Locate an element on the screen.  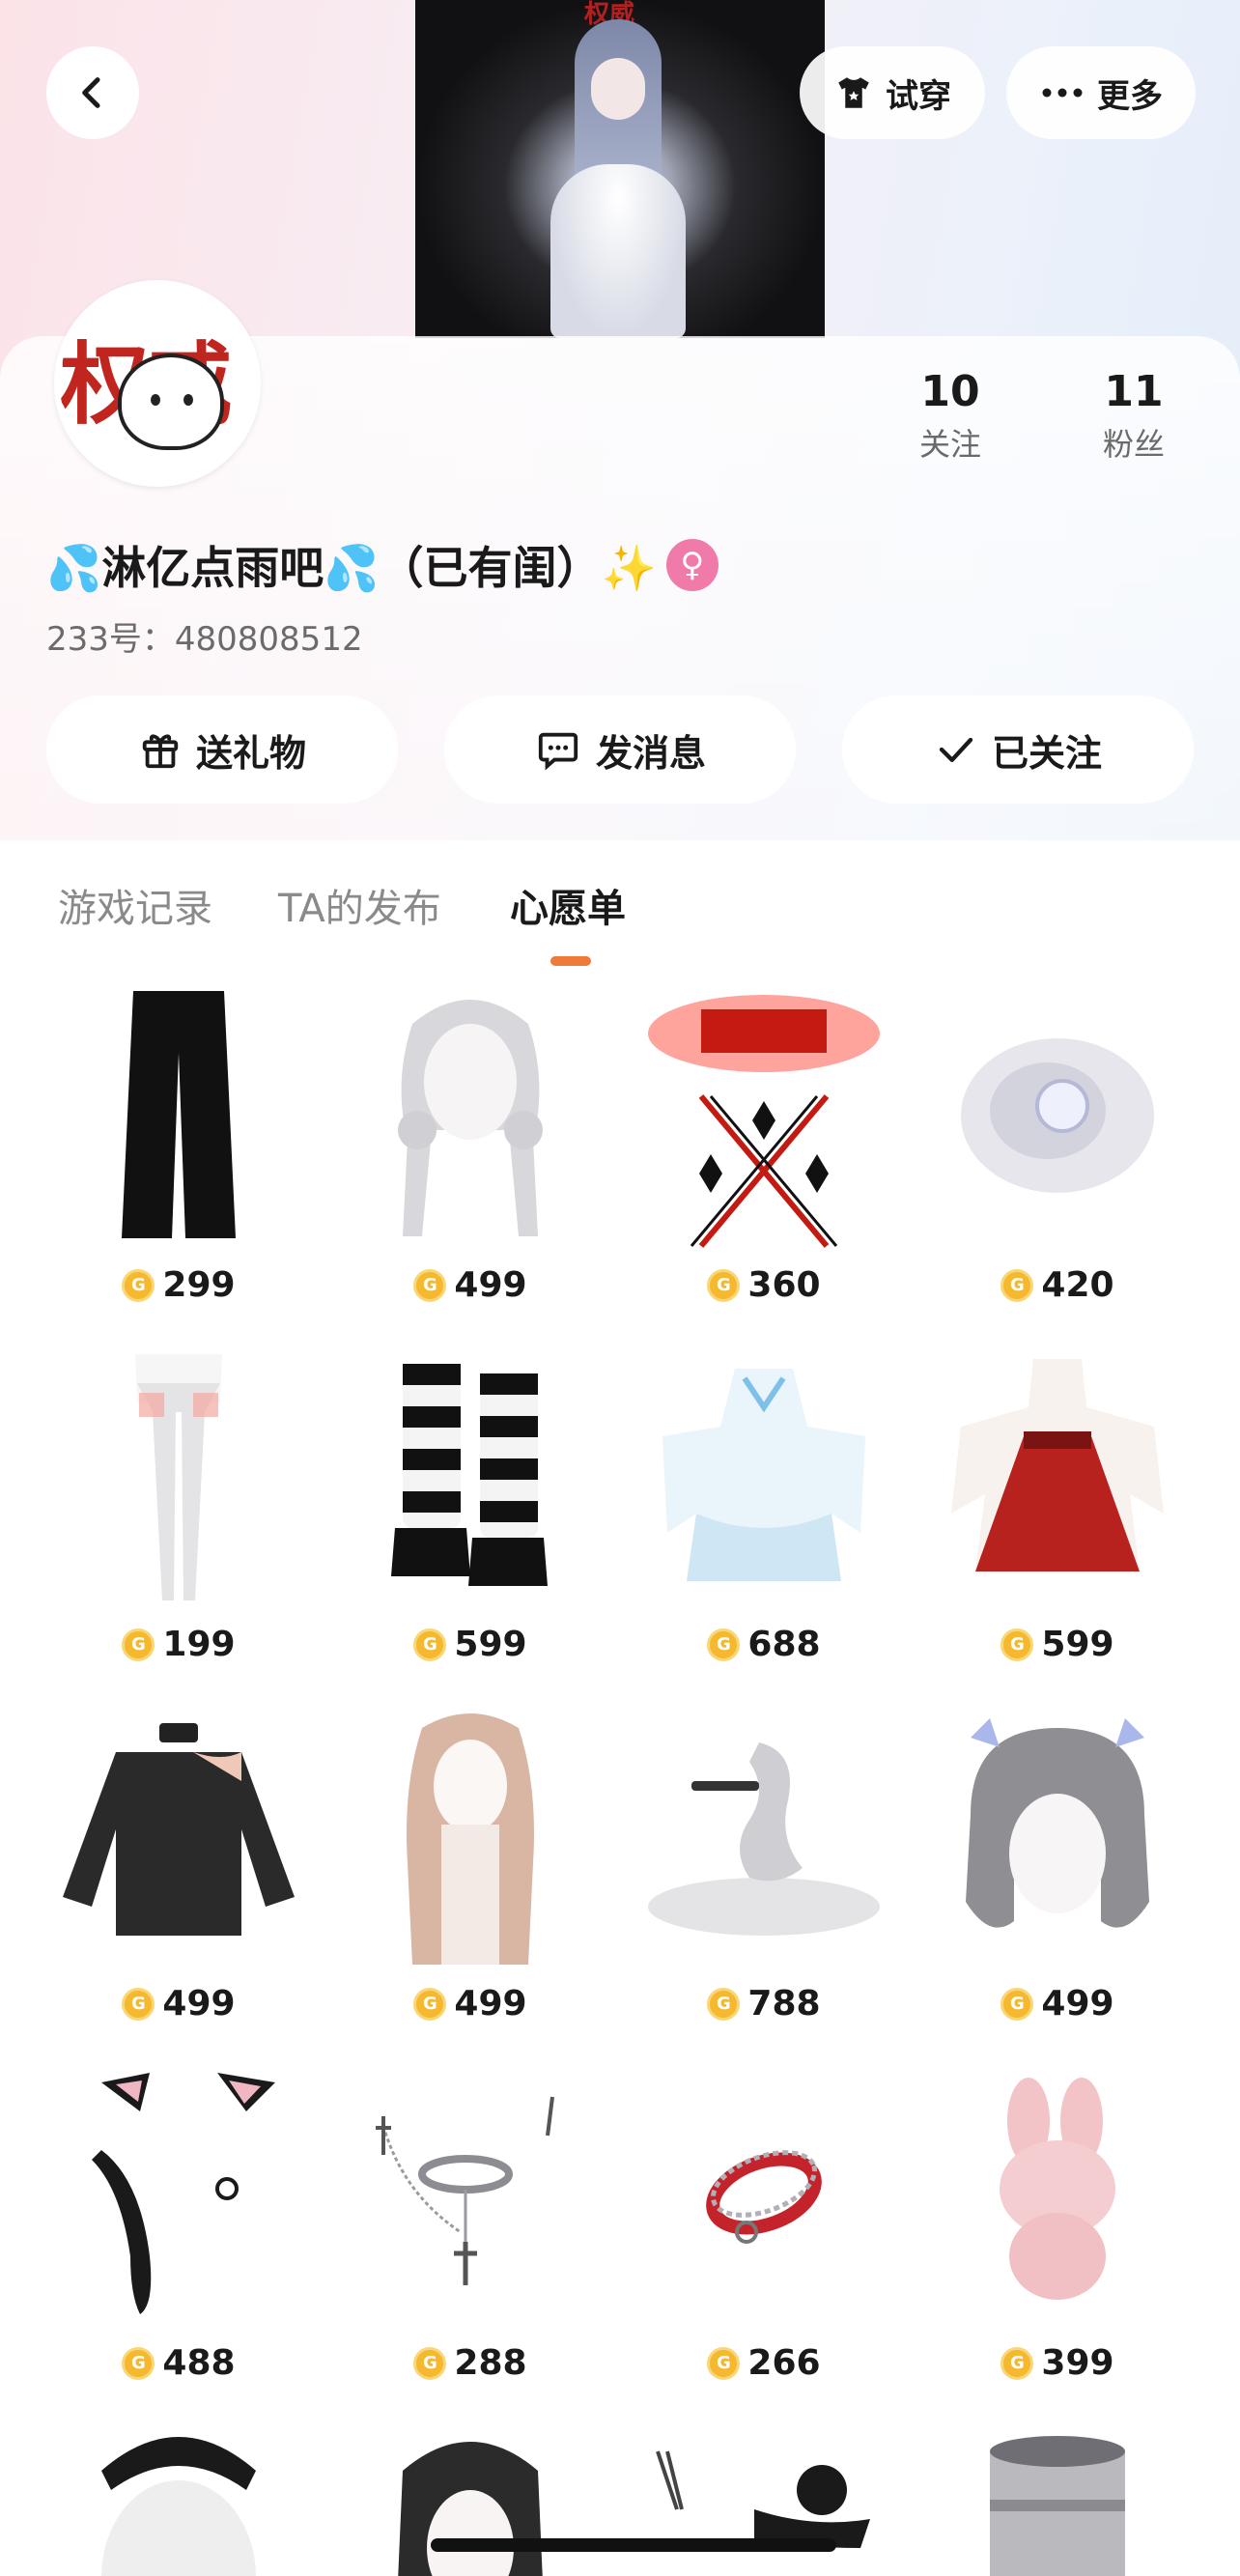
gift-icon is located at coordinates (160, 751).